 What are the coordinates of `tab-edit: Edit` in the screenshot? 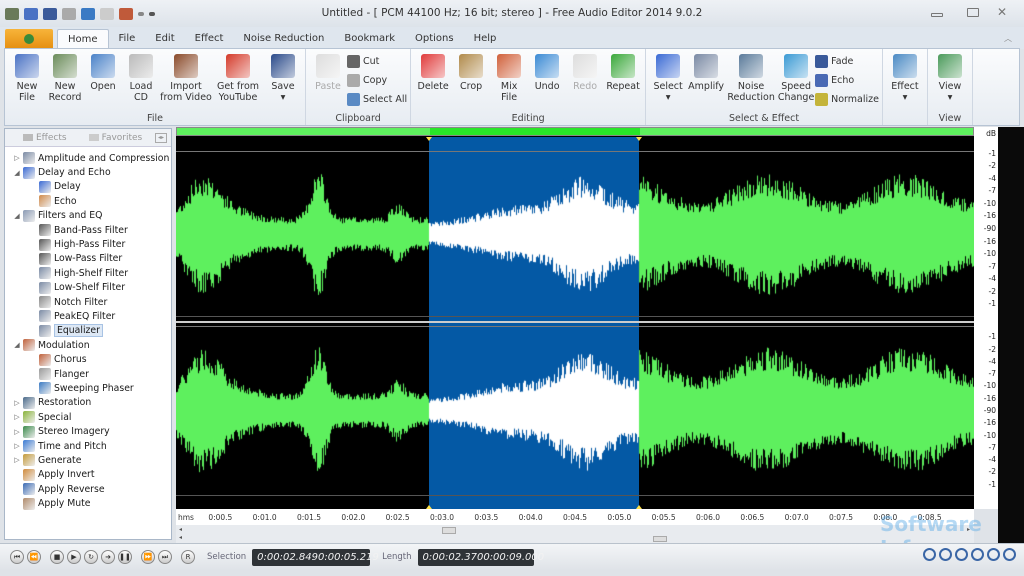 It's located at (164, 39).